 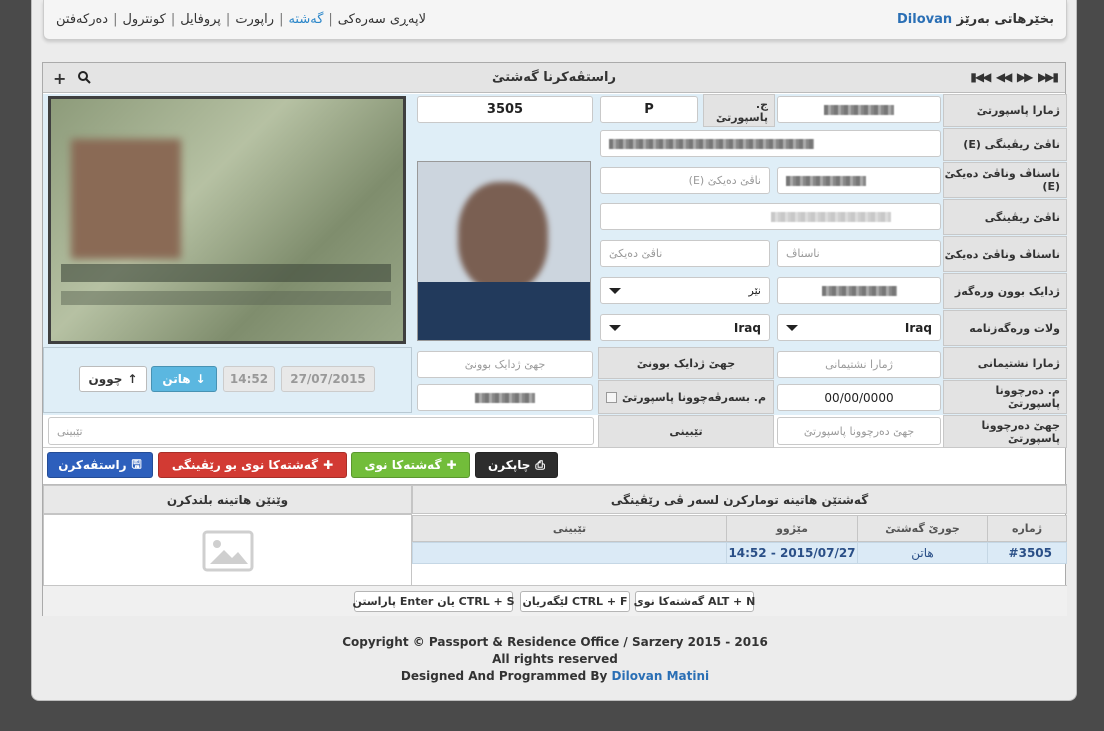 I want to click on print-icon: ⎙, so click(x=540, y=464).